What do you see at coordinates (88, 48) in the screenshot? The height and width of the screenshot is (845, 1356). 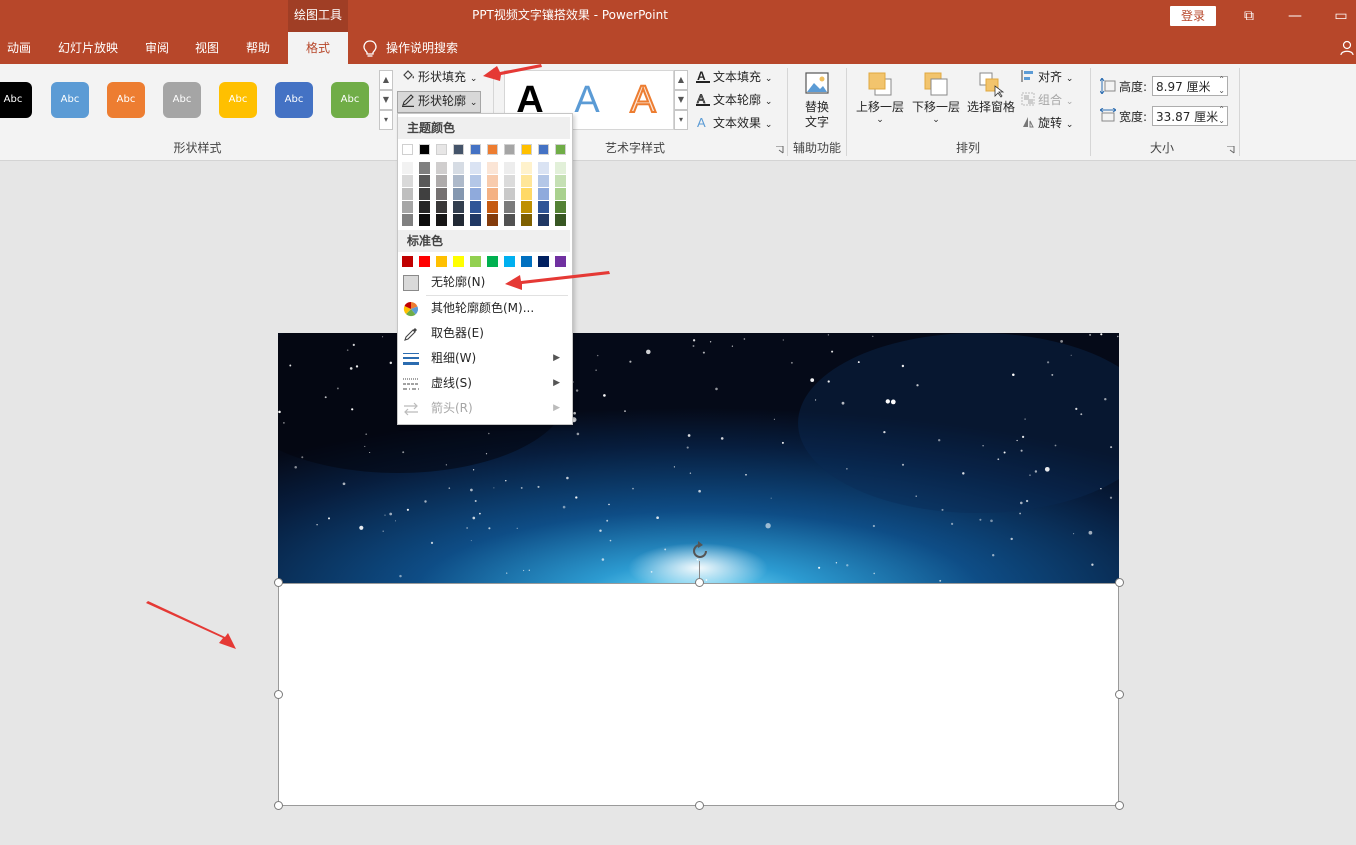 I see `tab-slideshow: 幻灯片放映` at bounding box center [88, 48].